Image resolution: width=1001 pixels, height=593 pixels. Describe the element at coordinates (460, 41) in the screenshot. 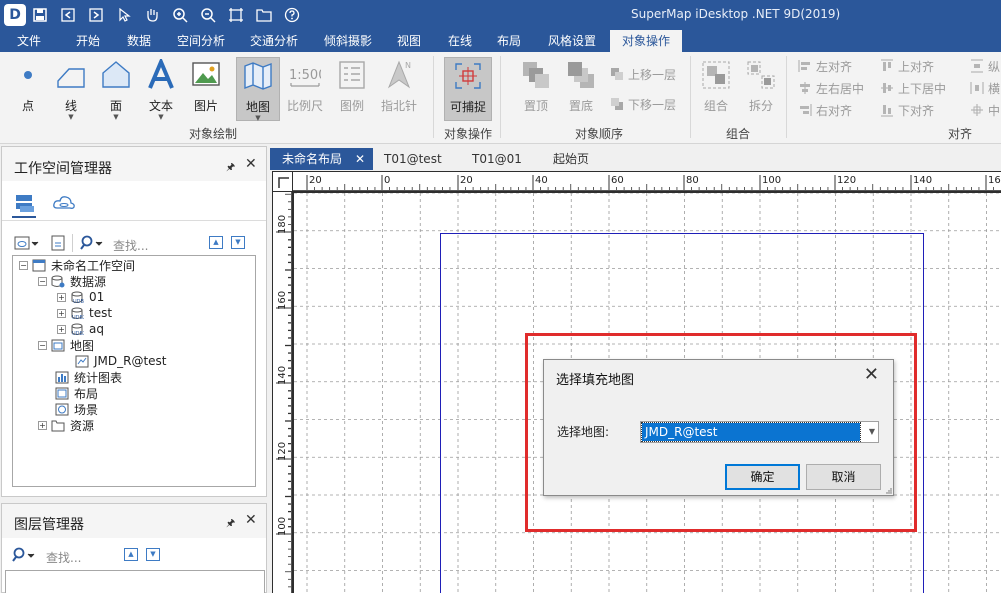

I see `tab-online: 在线` at that location.